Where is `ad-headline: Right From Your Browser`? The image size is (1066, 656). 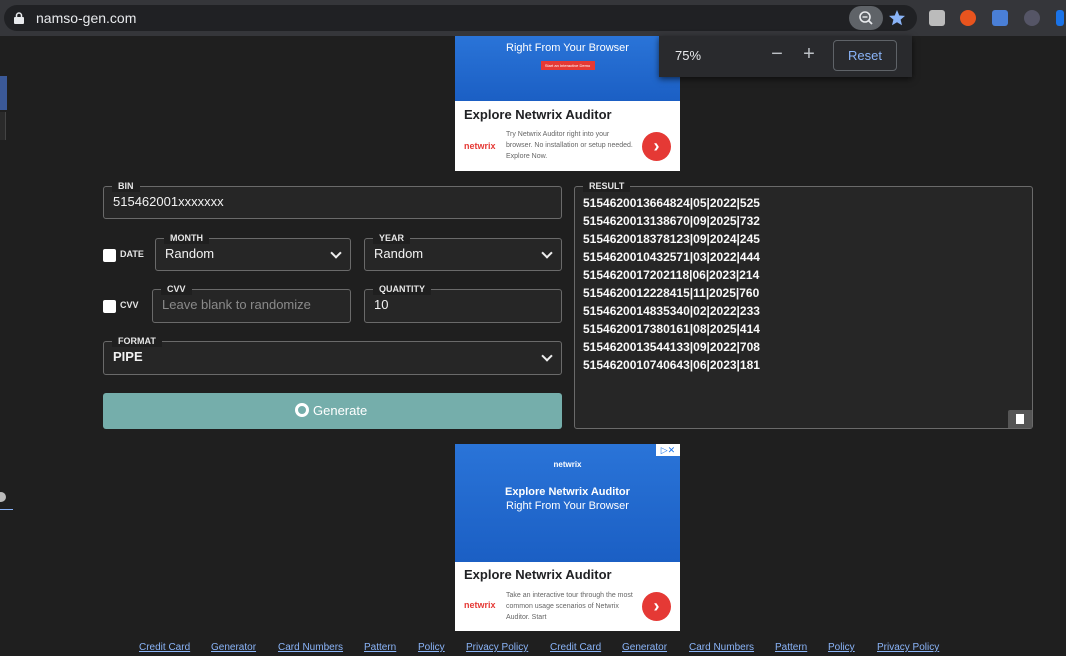 ad-headline: Right From Your Browser is located at coordinates (567, 48).